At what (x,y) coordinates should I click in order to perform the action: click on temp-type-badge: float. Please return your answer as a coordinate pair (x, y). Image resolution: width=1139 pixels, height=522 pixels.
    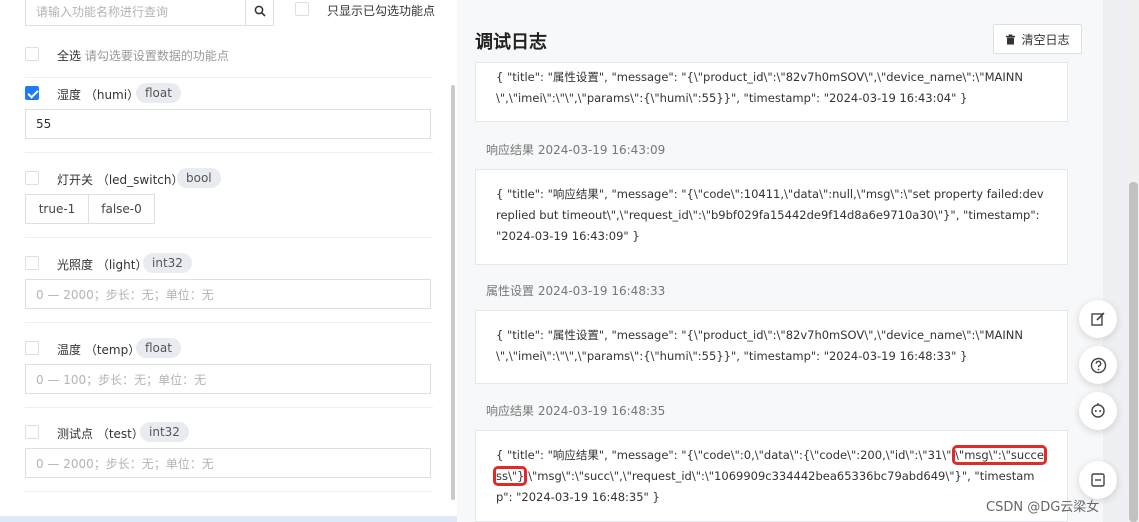
    Looking at the image, I should click on (158, 348).